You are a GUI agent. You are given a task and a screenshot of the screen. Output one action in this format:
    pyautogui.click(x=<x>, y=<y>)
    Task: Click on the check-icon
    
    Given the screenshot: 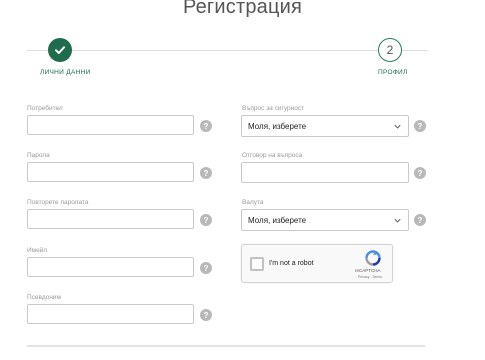 What is the action you would take?
    pyautogui.click(x=60, y=50)
    